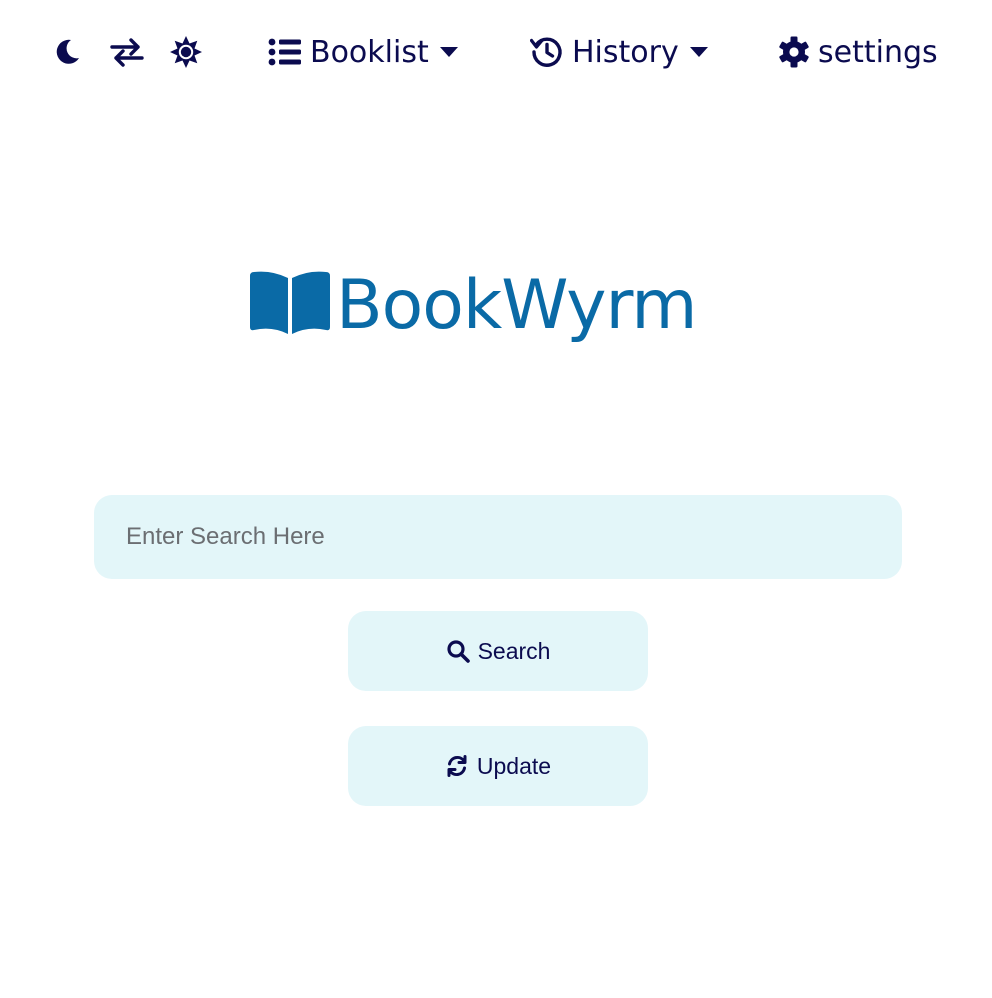 This screenshot has width=992, height=998. What do you see at coordinates (67, 52) in the screenshot?
I see `moon-icon` at bounding box center [67, 52].